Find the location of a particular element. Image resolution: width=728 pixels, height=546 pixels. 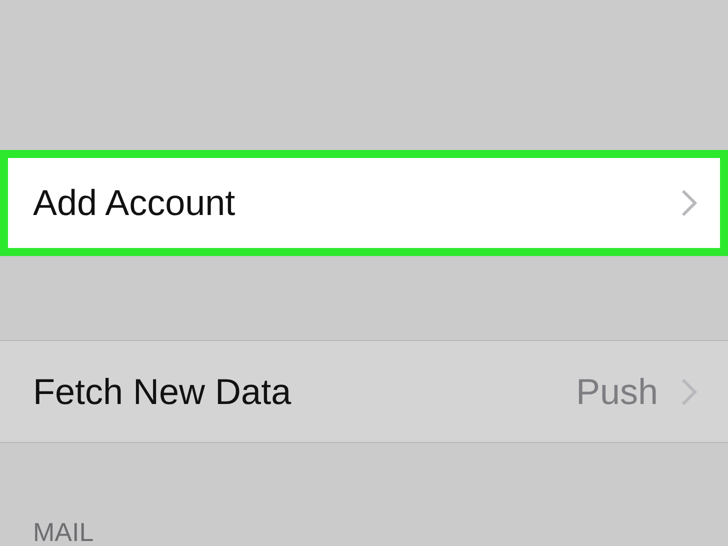

row-value: Push is located at coordinates (617, 391).